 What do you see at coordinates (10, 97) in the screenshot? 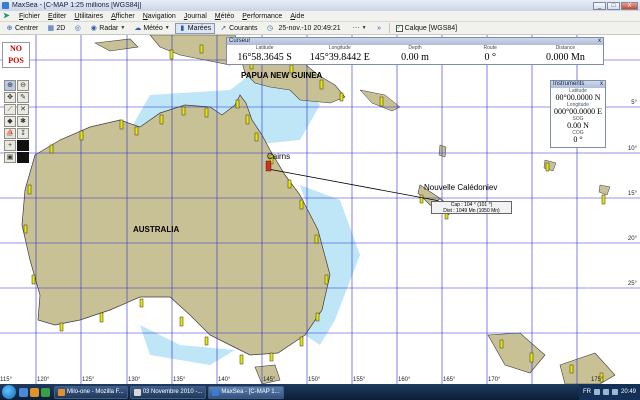
I see `pan-tool-icon: ✥` at bounding box center [10, 97].